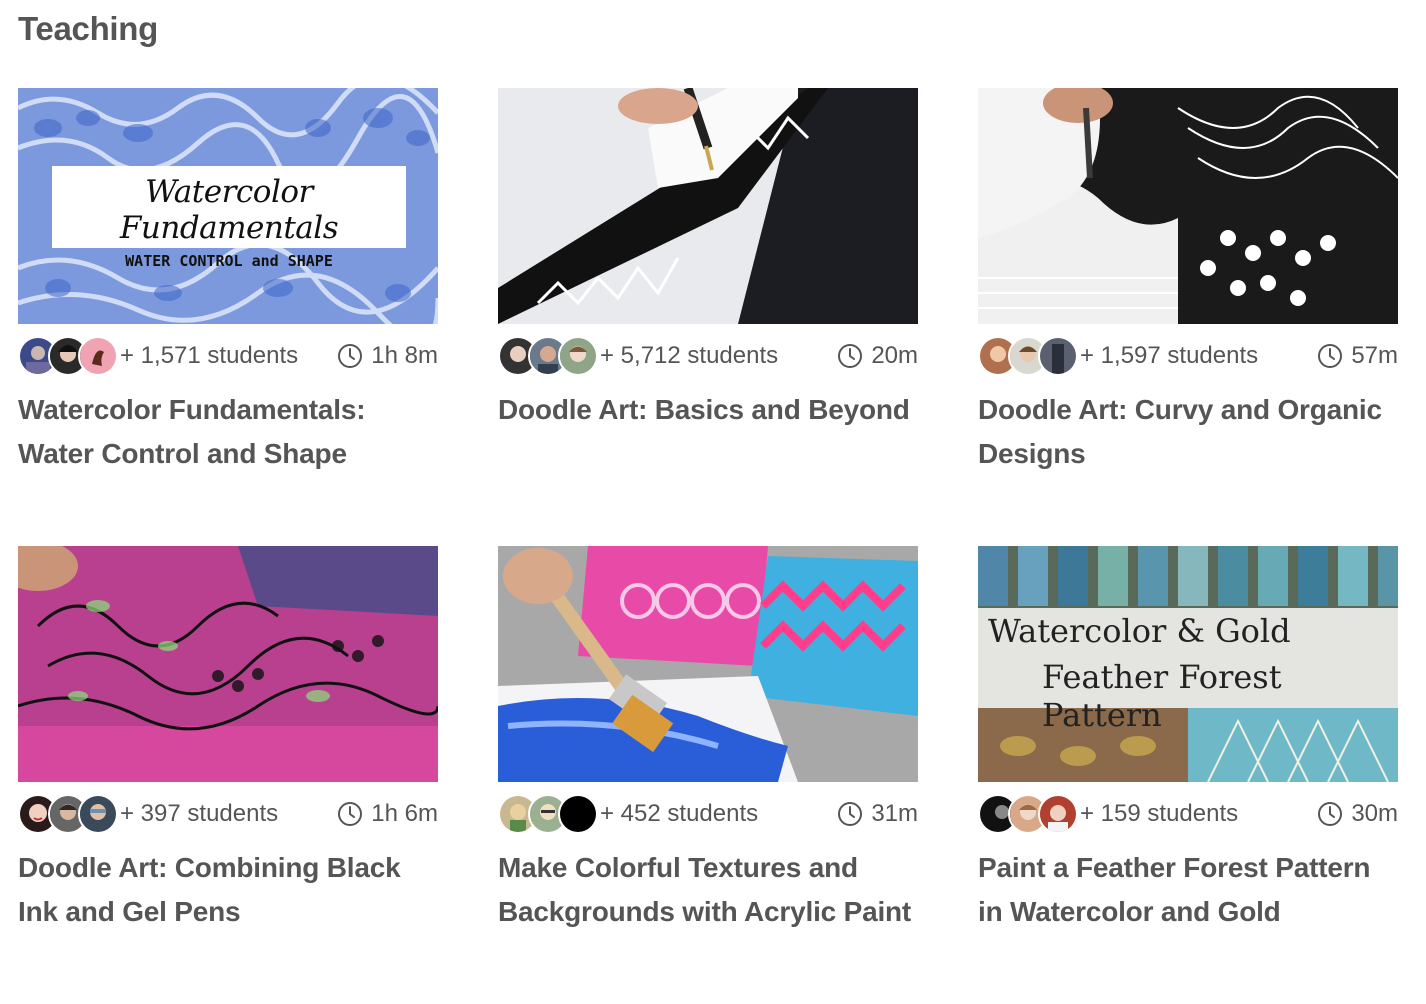  I want to click on thumbnail-title-text: Watercolor Fundamentals, so click(229, 210).